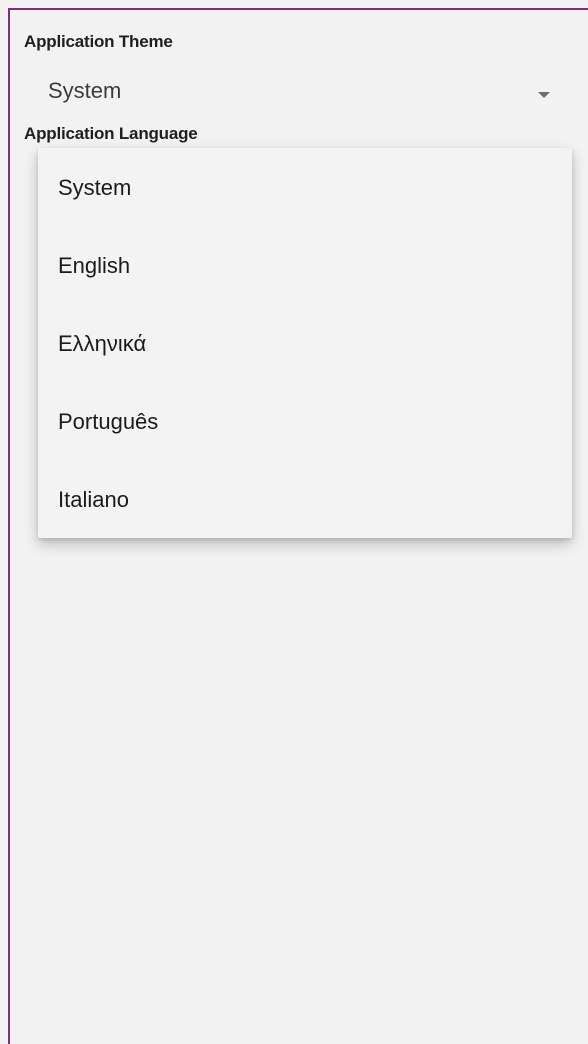 This screenshot has height=1044, width=588. I want to click on chevron-down-icon, so click(544, 95).